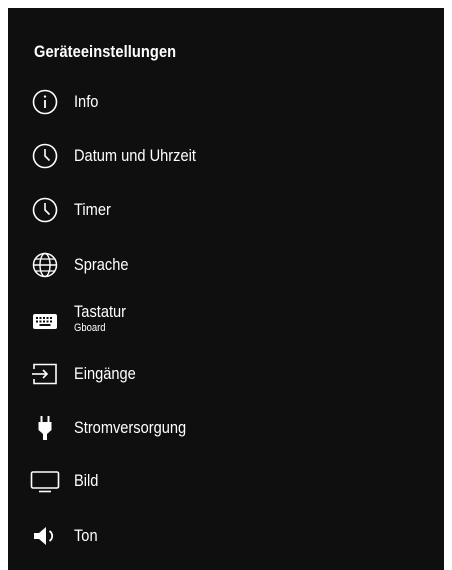 The image size is (452, 570). I want to click on menu-item-inputs: Eingänge, so click(226, 374).